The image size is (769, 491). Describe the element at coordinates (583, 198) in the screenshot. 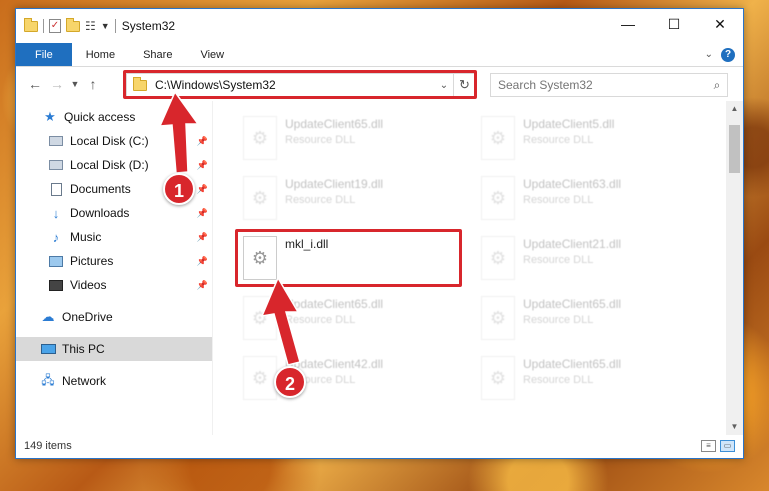

I see `file-tile: ⚙ UpdateClient63.dll Resource DLL` at that location.